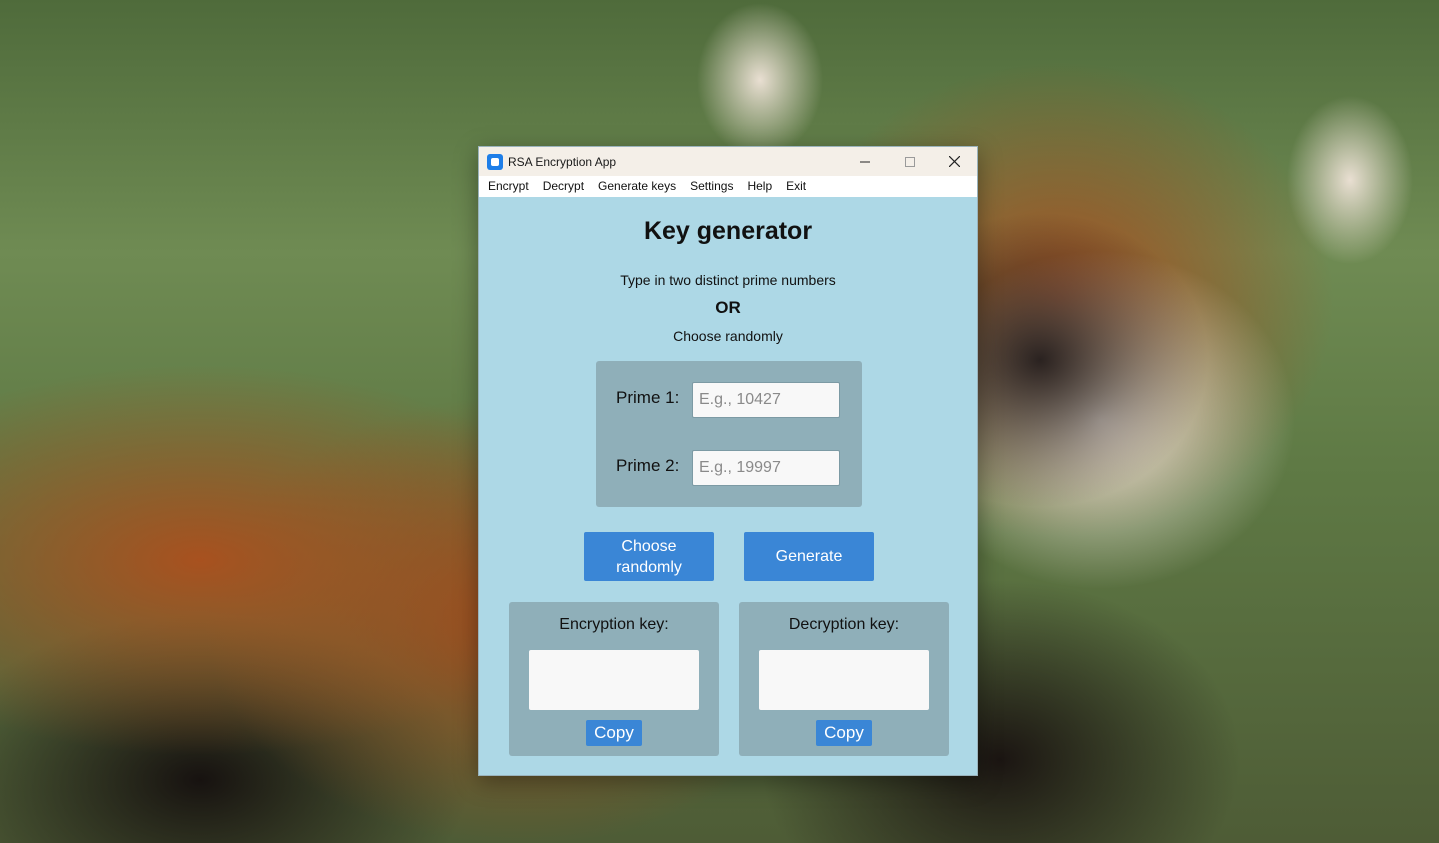 This screenshot has width=1439, height=843. Describe the element at coordinates (563, 186) in the screenshot. I see `menu-decrypt: Decrypt` at that location.